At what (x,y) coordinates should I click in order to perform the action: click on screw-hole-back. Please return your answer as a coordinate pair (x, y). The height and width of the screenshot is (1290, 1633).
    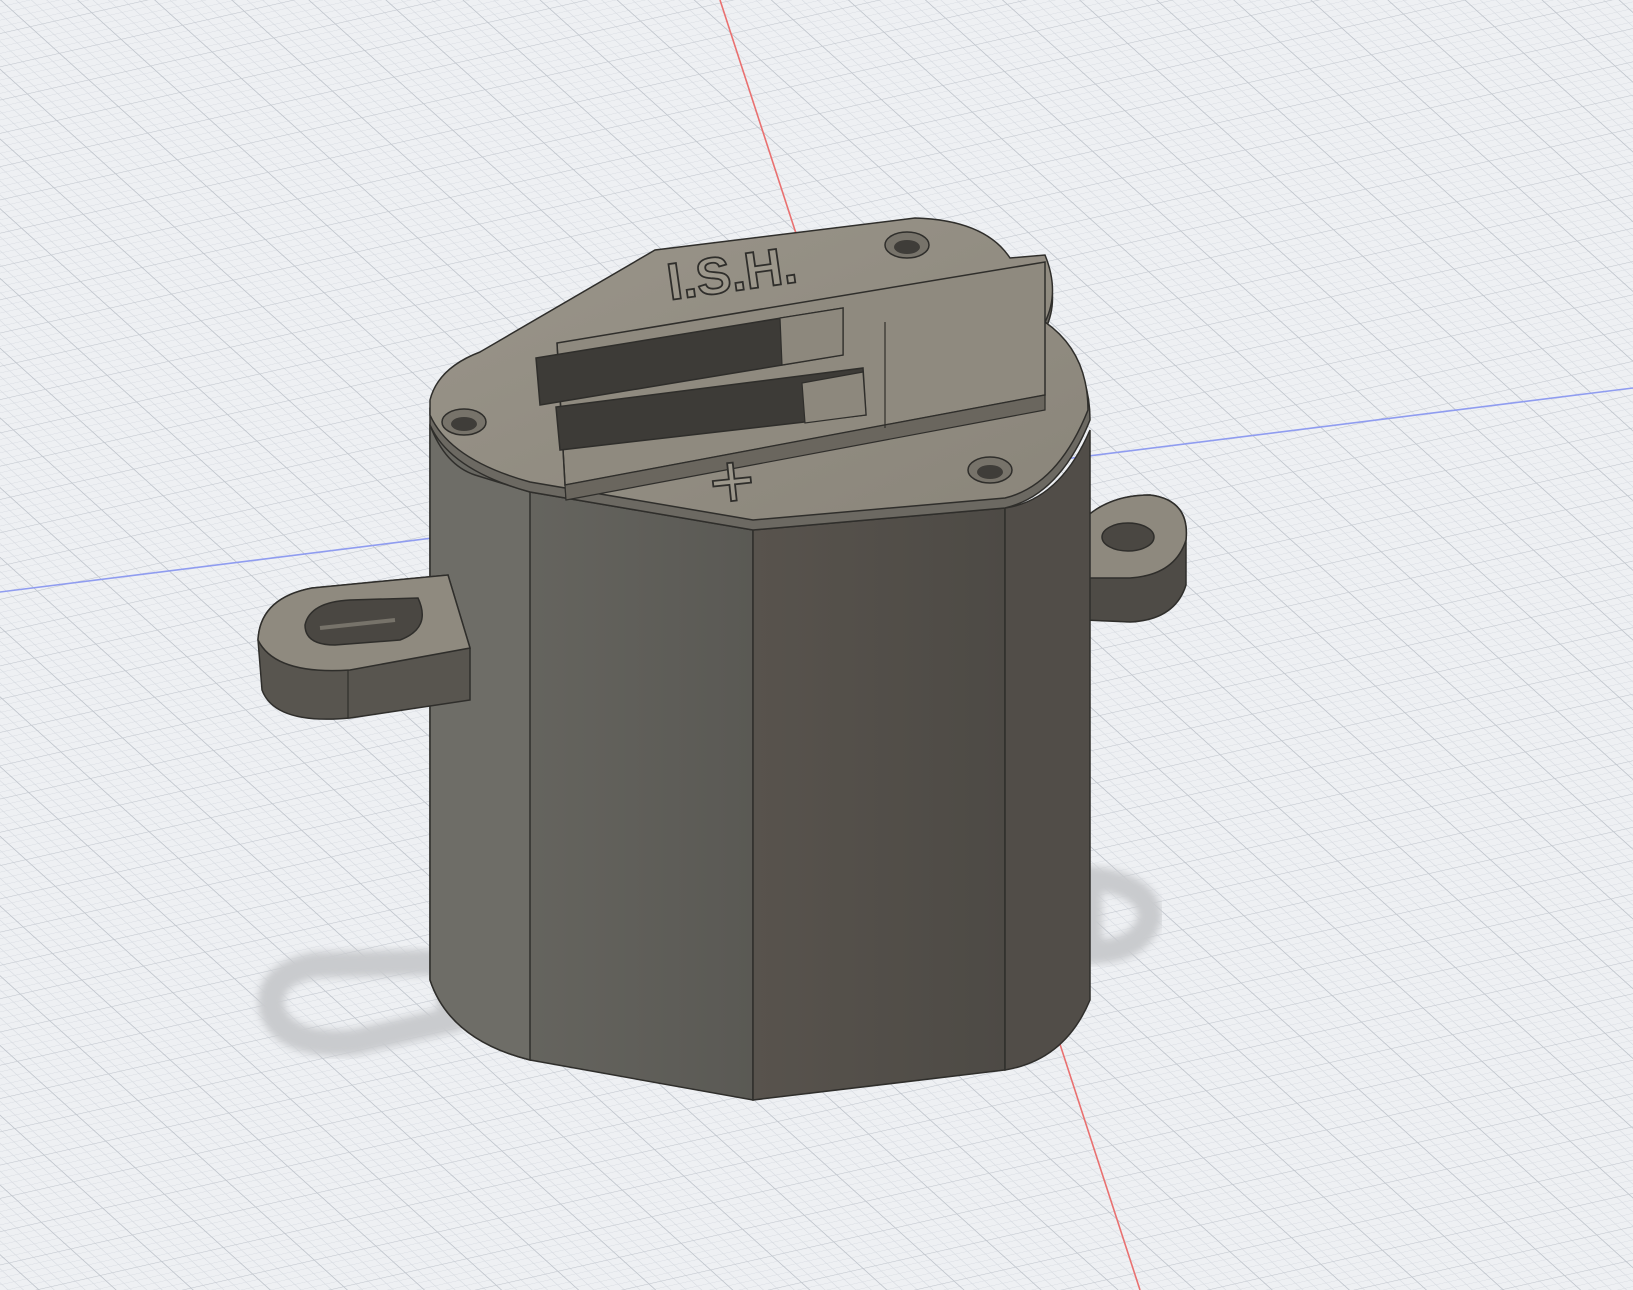
    Looking at the image, I should click on (907, 245).